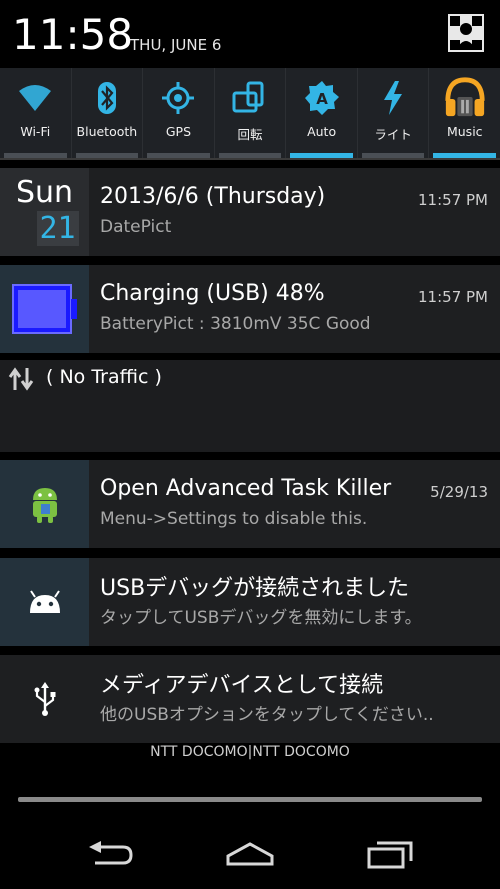 The image size is (500, 889). I want to click on toggle-label: ライト, so click(393, 134).